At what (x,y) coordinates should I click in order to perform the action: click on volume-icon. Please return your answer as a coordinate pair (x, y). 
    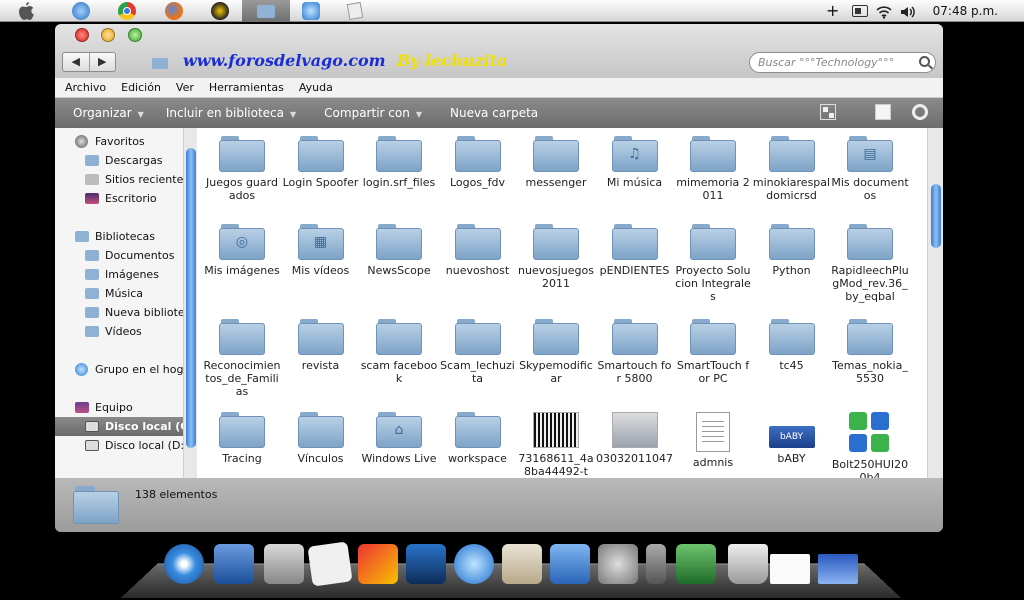
    Looking at the image, I should click on (908, 11).